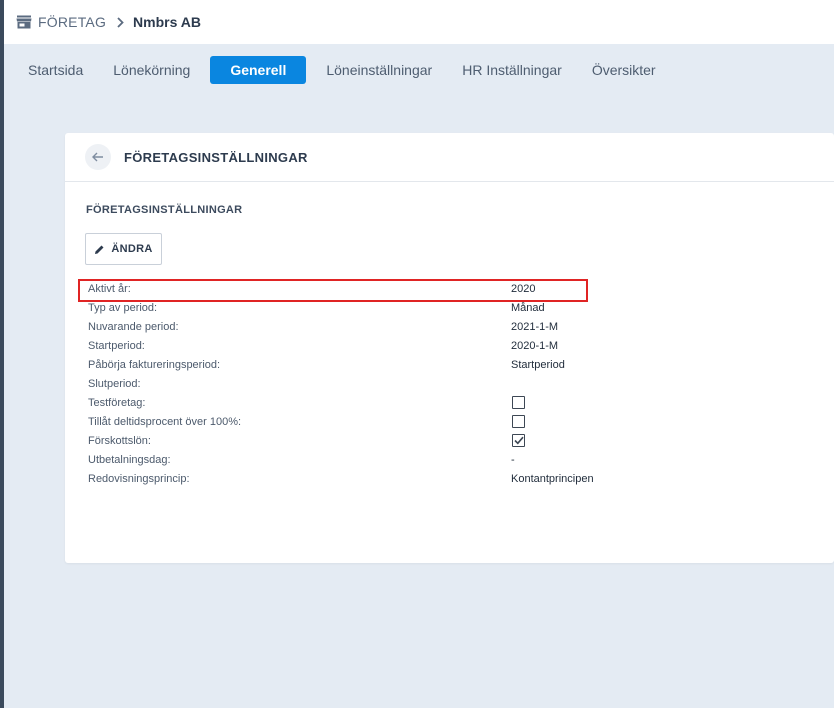 The image size is (834, 708). I want to click on setting-row-slutperiod: Slutperiod:, so click(449, 384).